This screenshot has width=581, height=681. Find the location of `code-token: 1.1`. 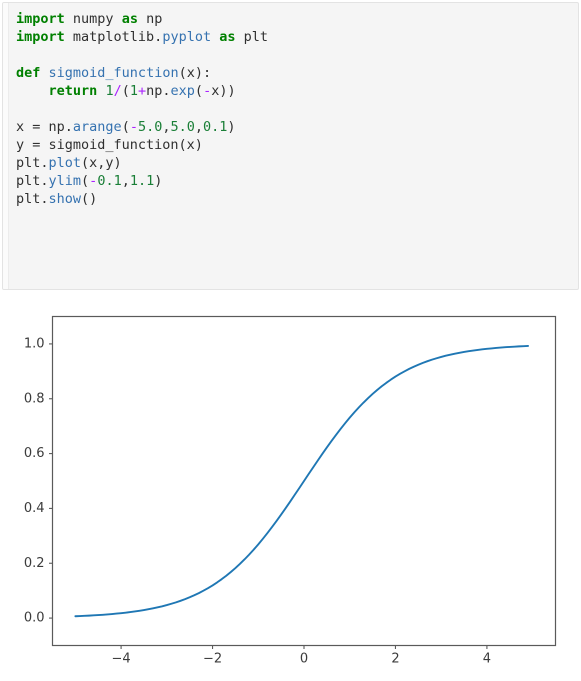

code-token: 1.1 is located at coordinates (142, 181).